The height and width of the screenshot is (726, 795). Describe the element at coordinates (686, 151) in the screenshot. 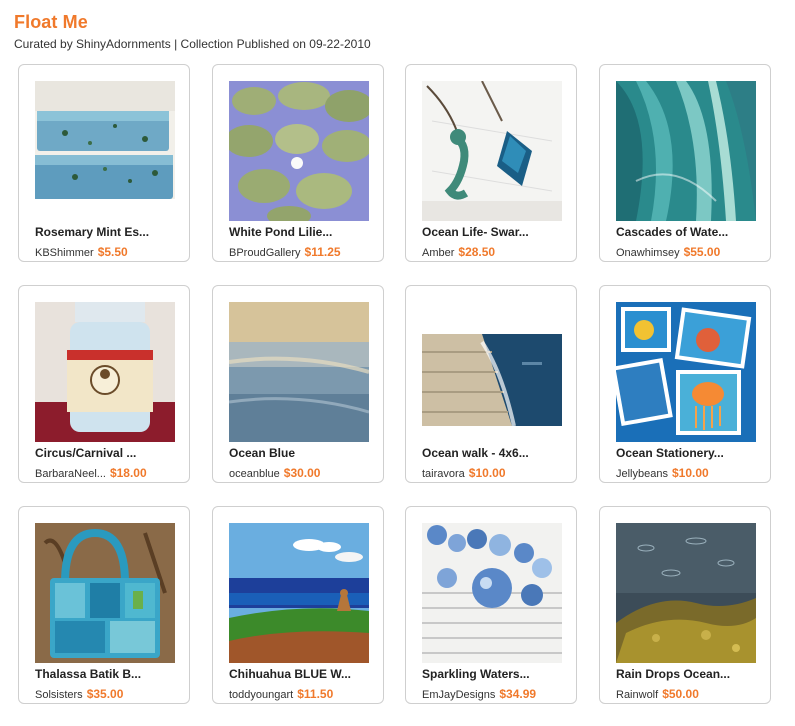

I see `item-thumbnail-cascades` at that location.